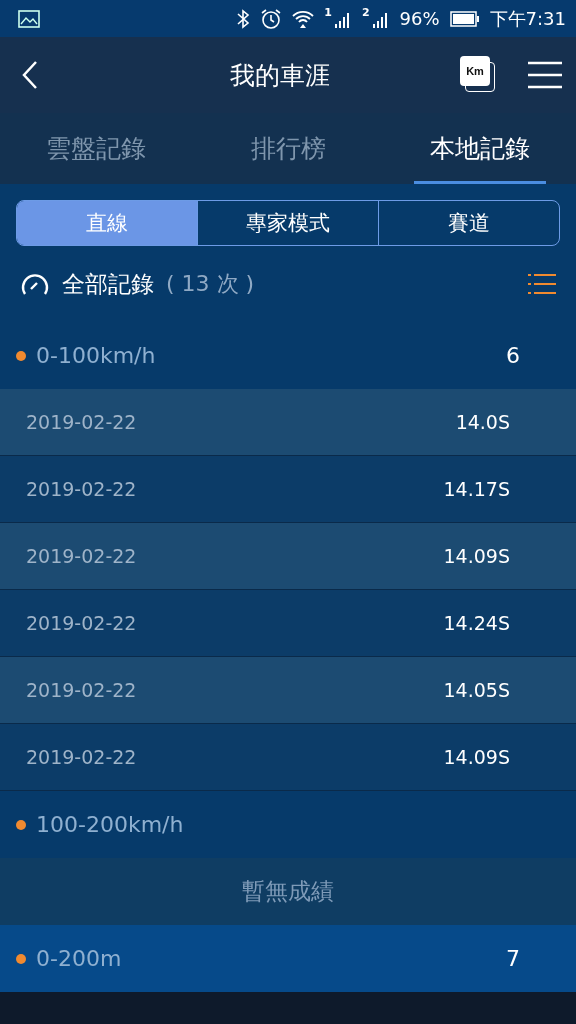  Describe the element at coordinates (542, 284) in the screenshot. I see `list-button` at that location.